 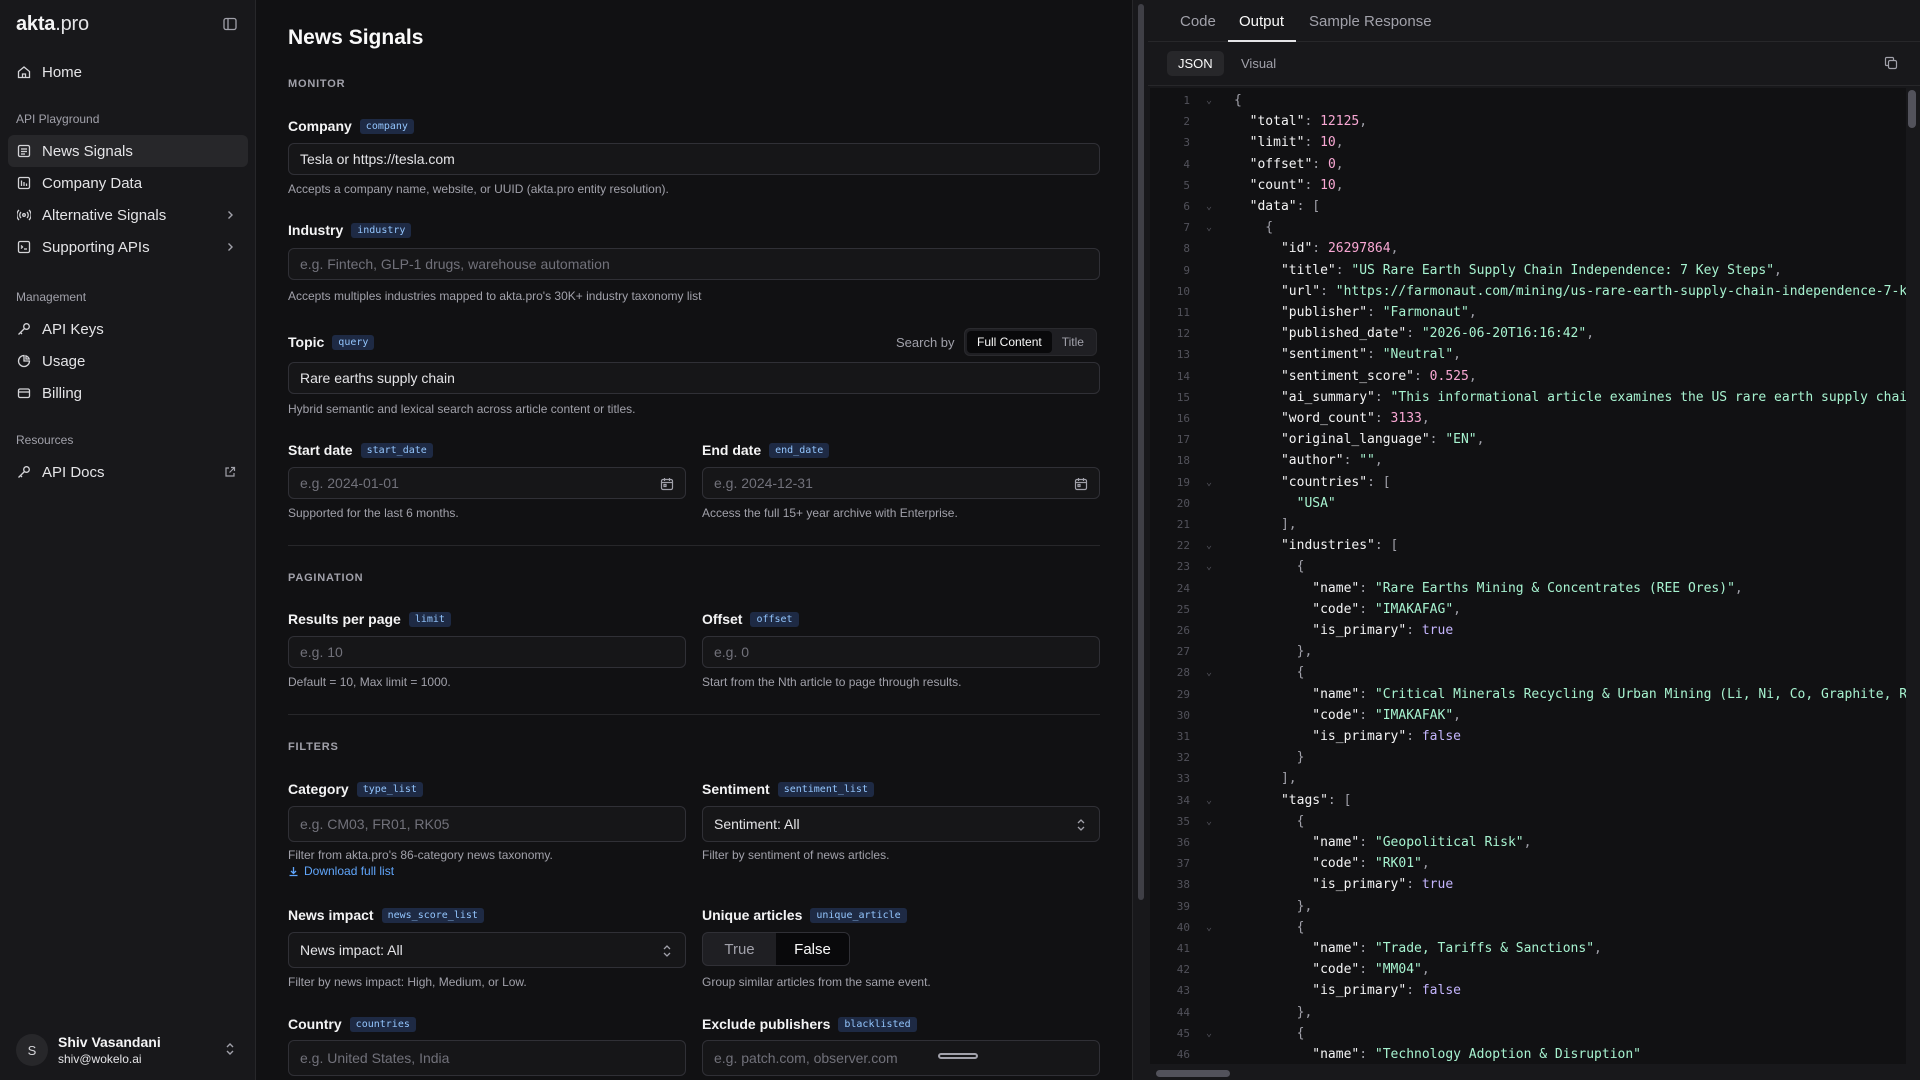 I want to click on code-token: "MM04", so click(x=1398, y=970).